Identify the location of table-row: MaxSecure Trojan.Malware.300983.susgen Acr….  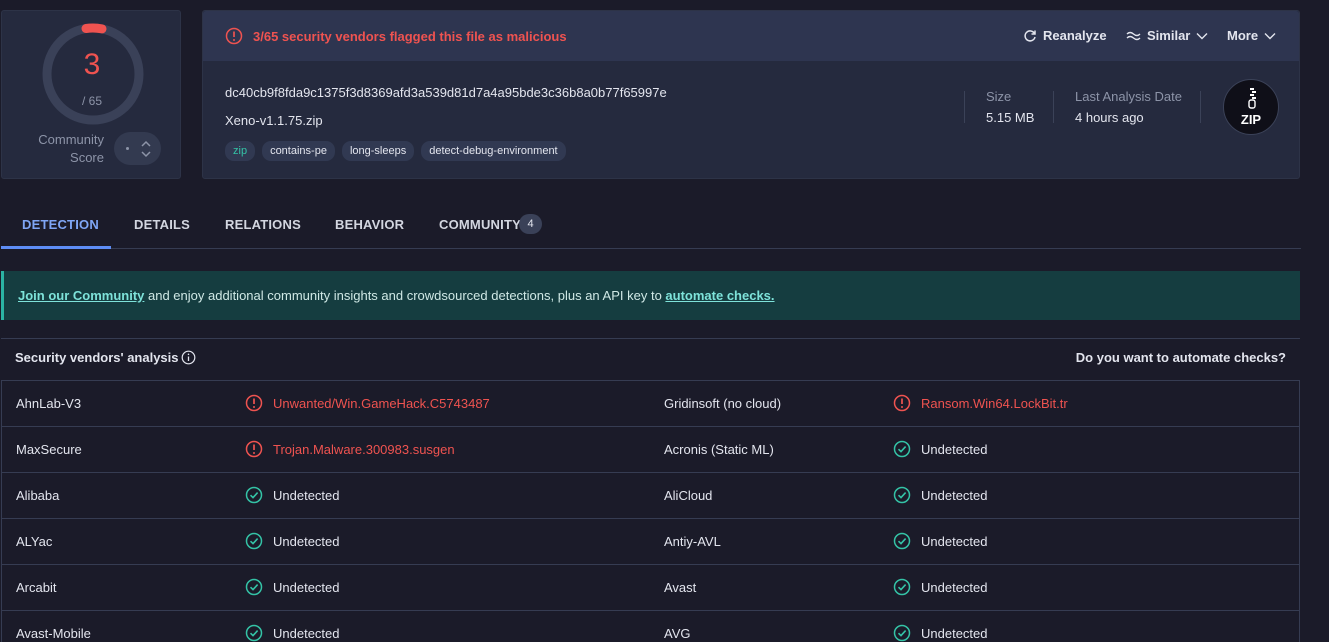
(650, 450).